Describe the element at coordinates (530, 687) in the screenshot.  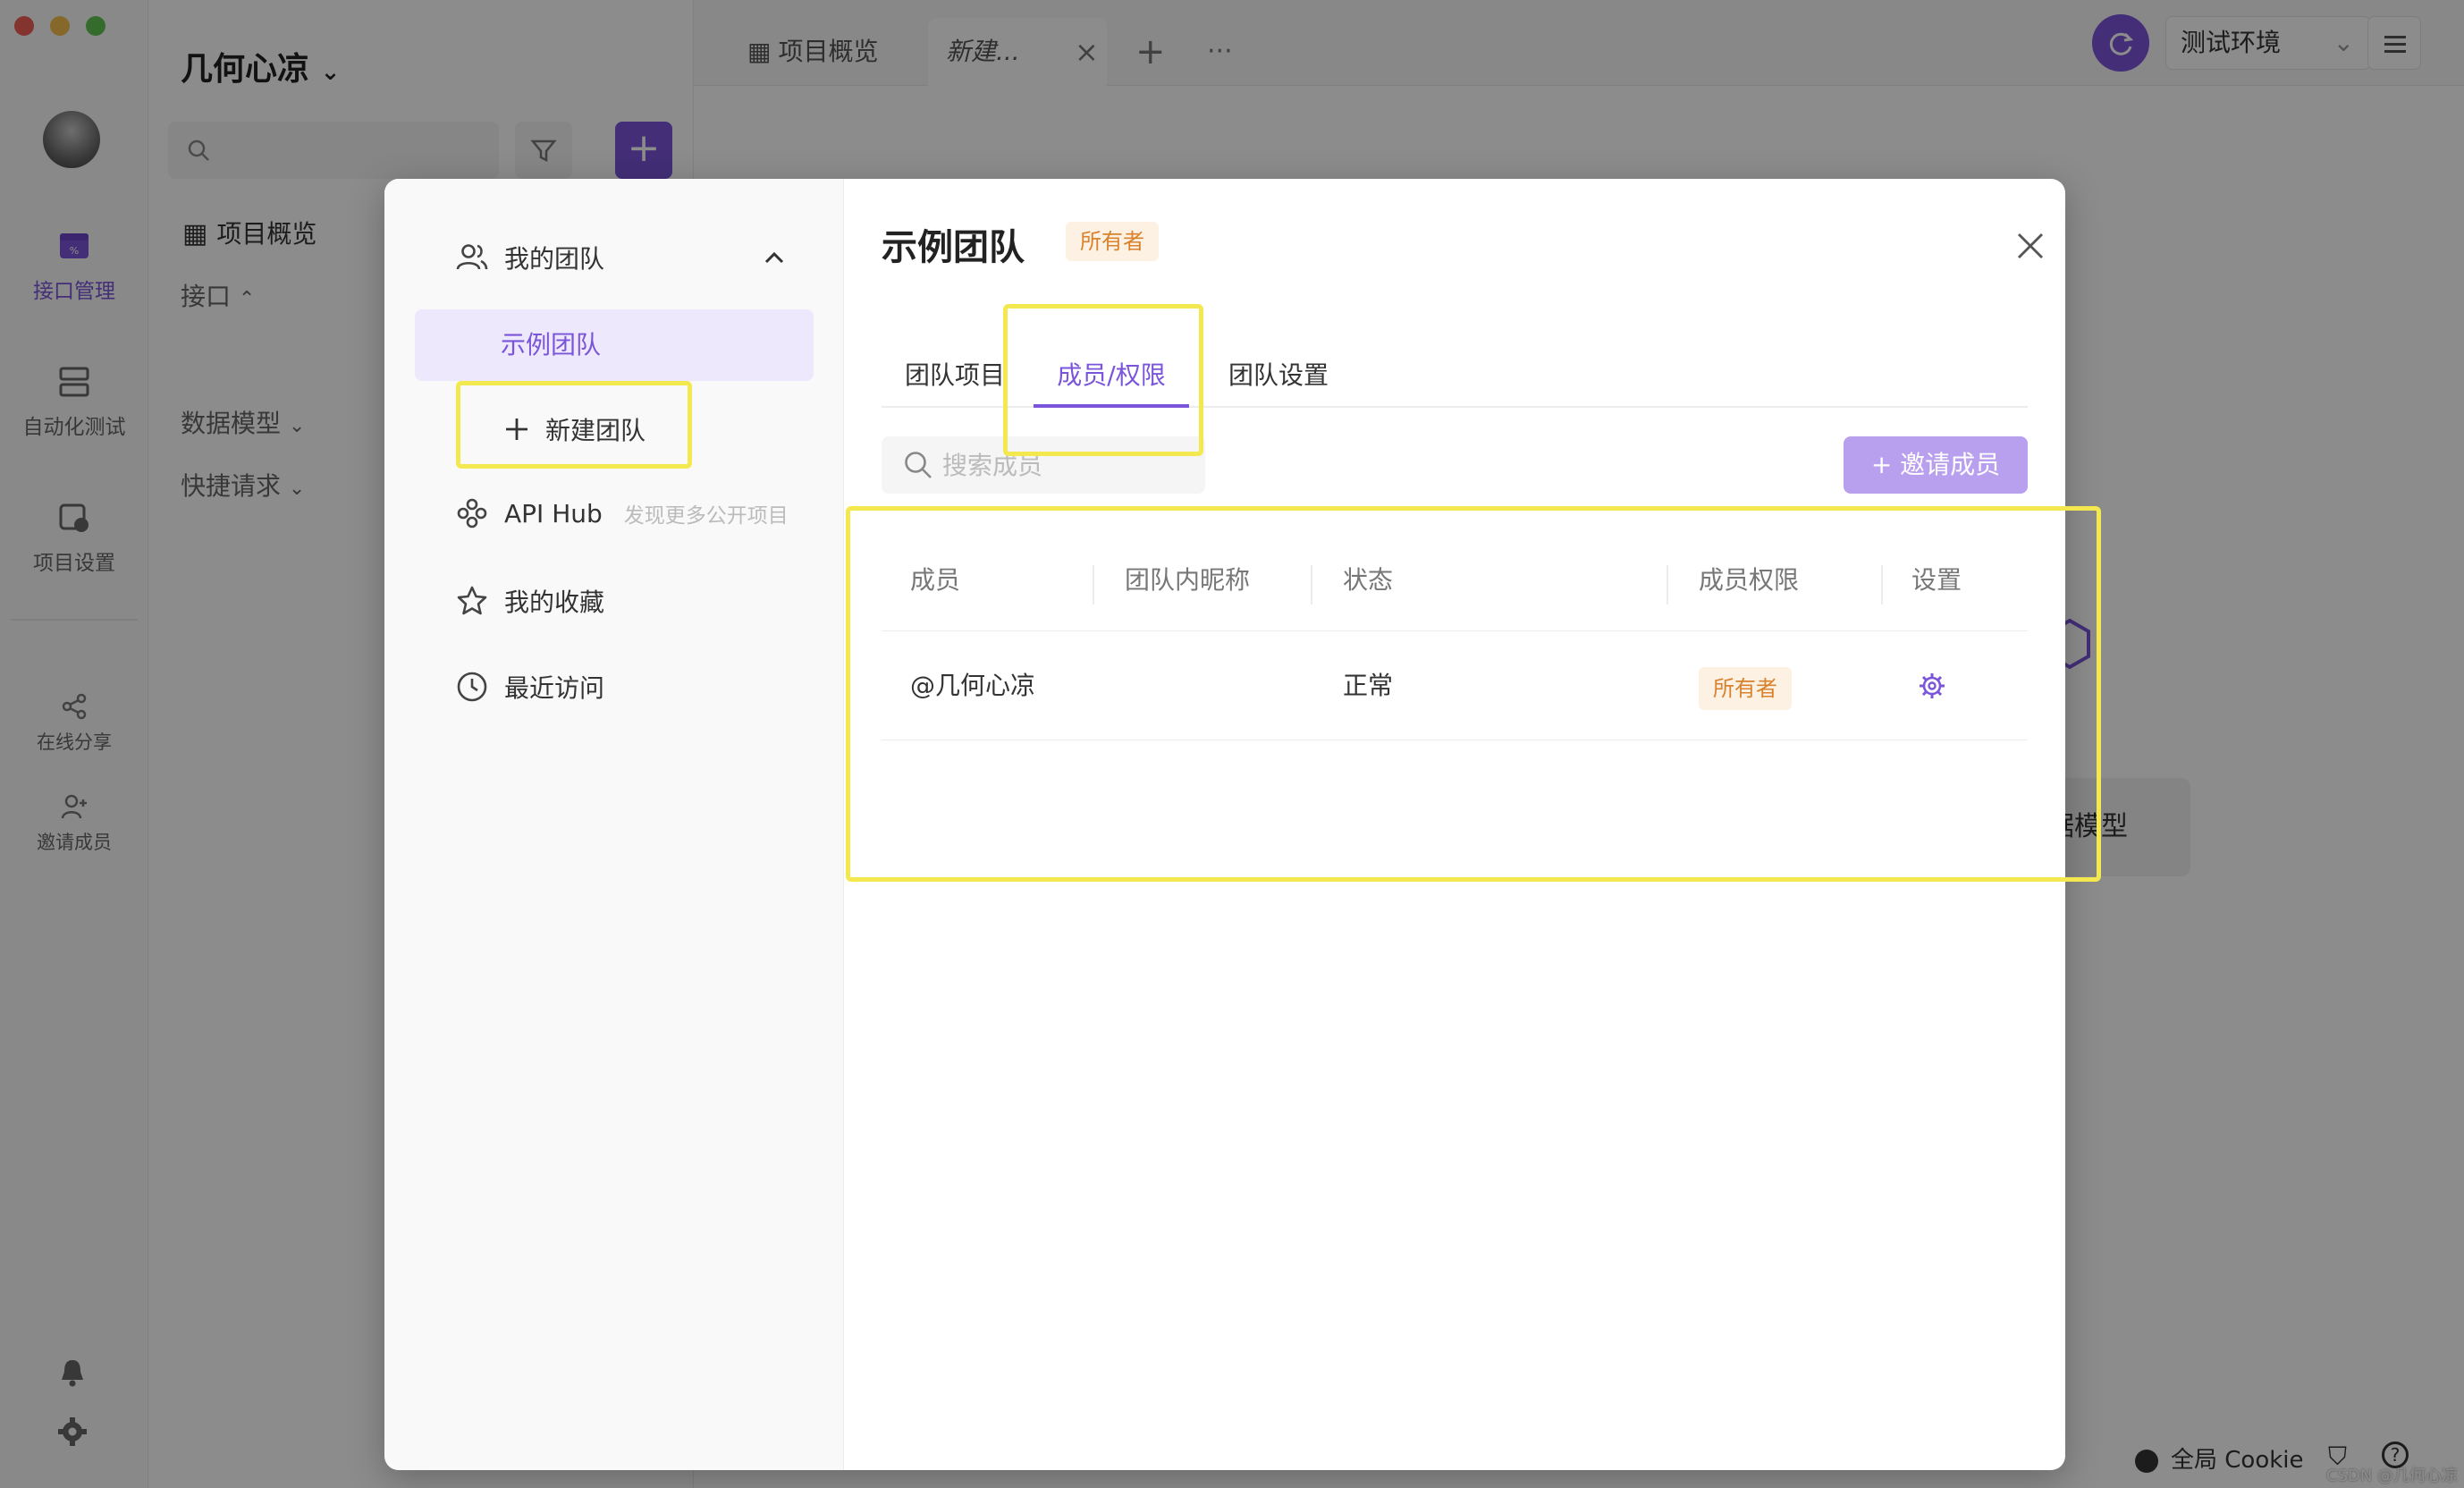
I see `sidebar-item-recent: 最近访问` at that location.